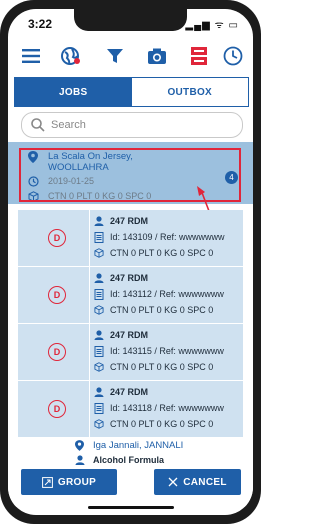  What do you see at coordinates (173, 482) in the screenshot?
I see `close-icon` at bounding box center [173, 482].